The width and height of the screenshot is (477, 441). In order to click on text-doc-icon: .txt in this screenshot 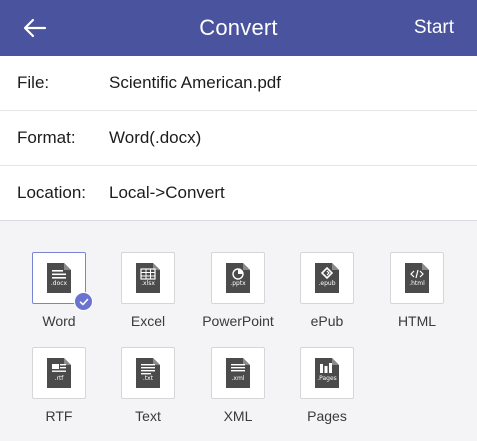, I will do `click(148, 373)`.